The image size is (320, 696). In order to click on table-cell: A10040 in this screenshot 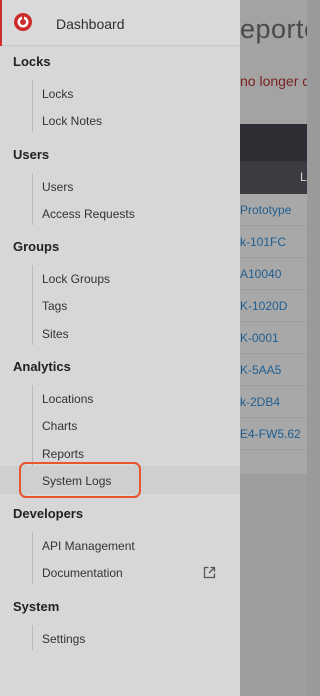, I will do `click(261, 274)`.